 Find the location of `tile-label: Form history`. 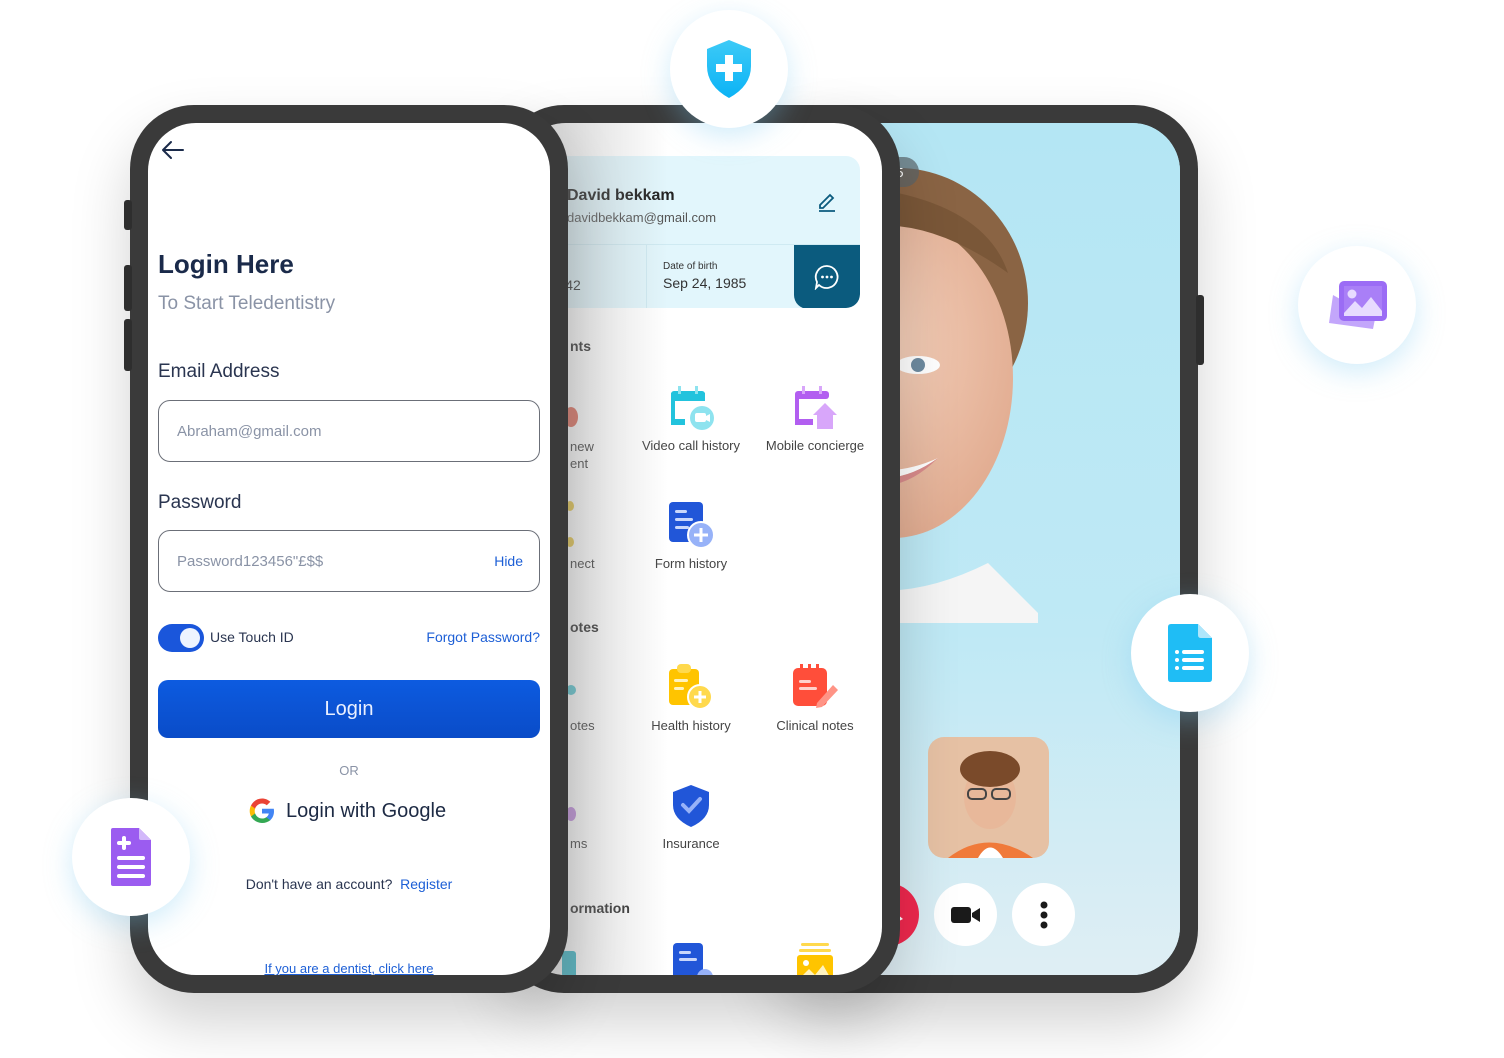

tile-label: Form history is located at coordinates (691, 563).